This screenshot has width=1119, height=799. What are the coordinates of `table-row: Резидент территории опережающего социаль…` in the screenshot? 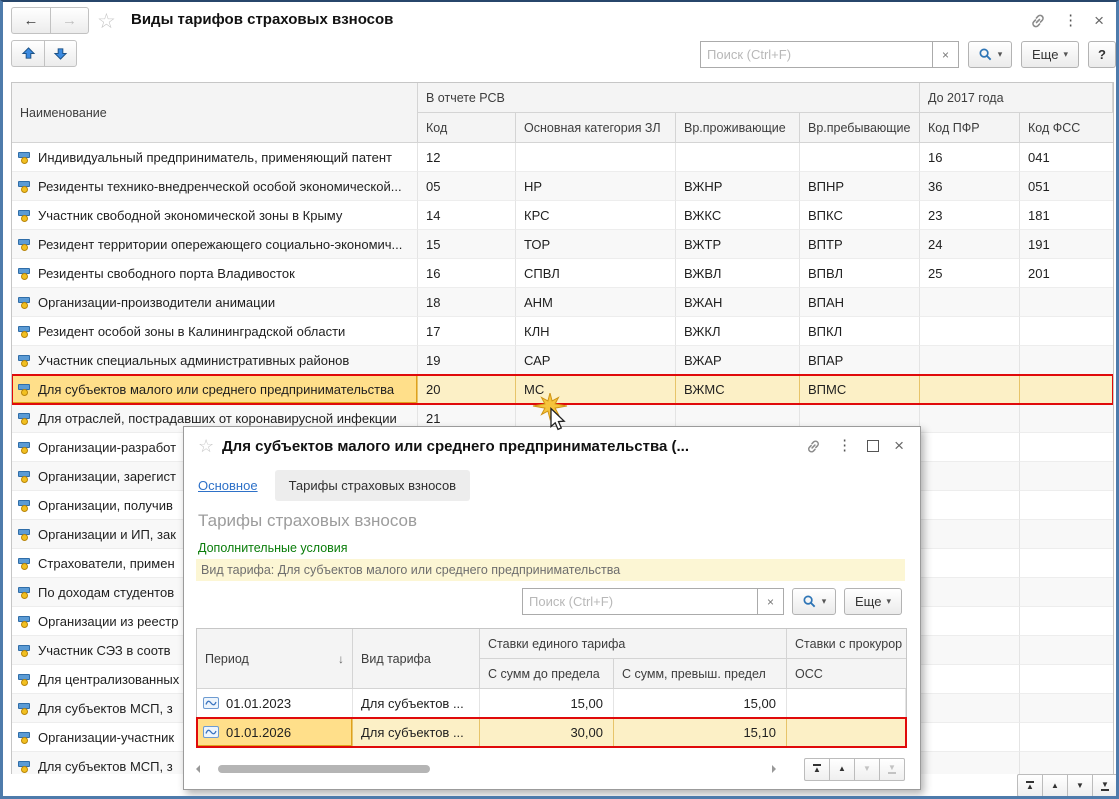 It's located at (562, 244).